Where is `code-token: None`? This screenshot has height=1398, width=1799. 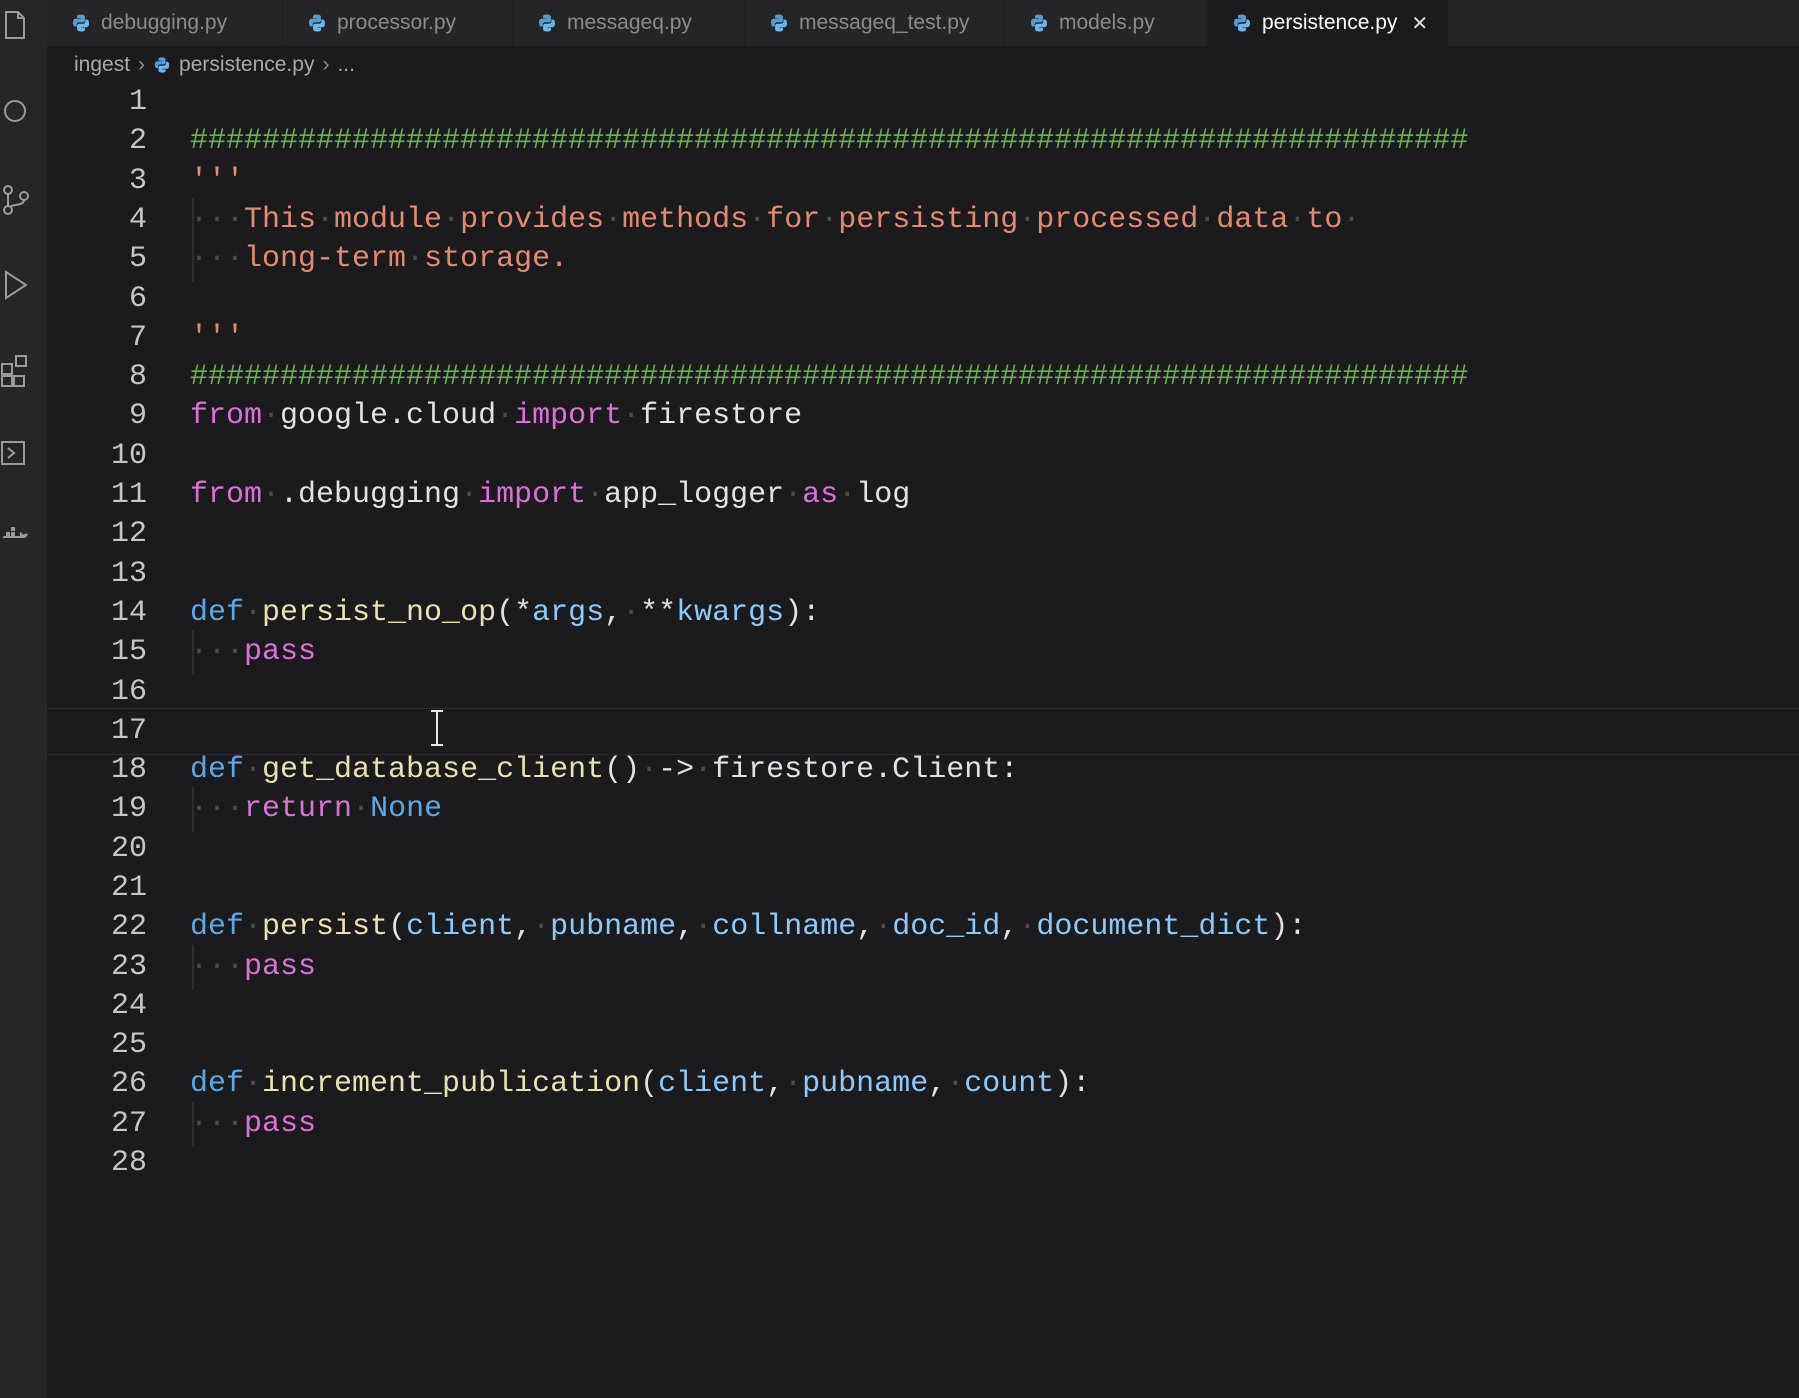 code-token: None is located at coordinates (406, 809).